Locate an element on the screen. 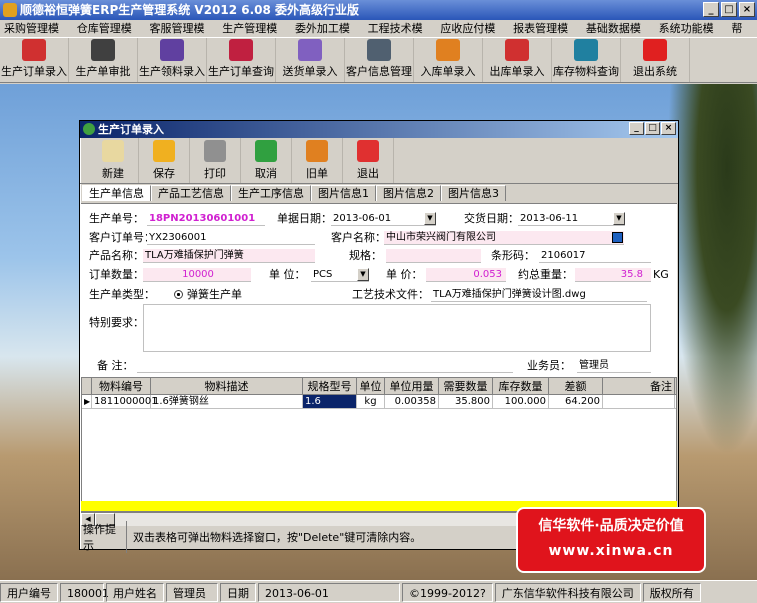  menu-item: 采购管理模块 is located at coordinates (36, 36).